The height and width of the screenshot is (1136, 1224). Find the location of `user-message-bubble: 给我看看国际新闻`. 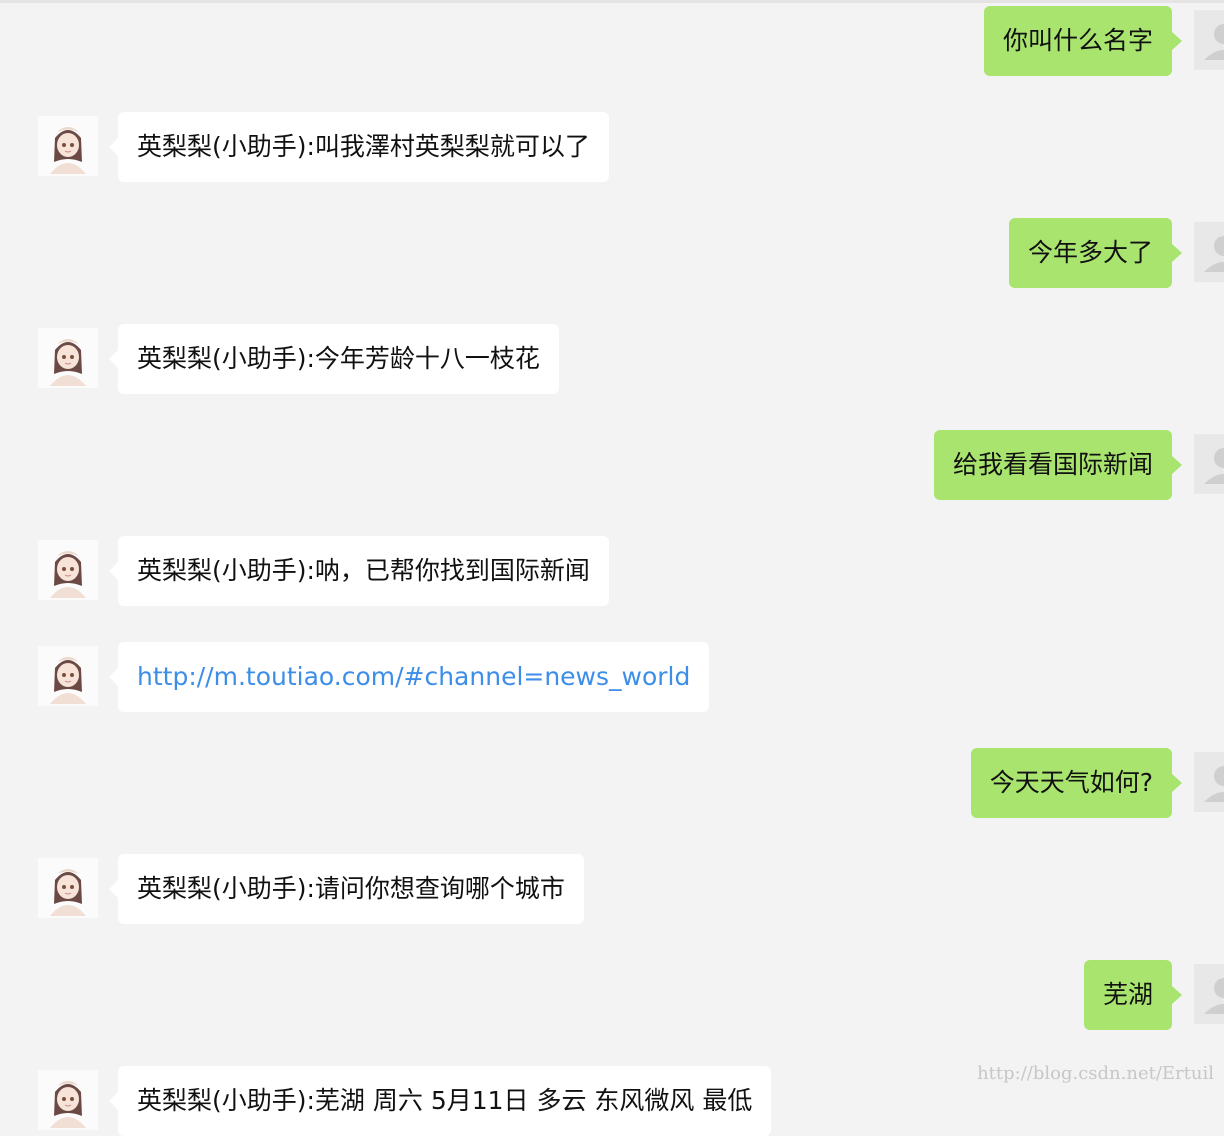

user-message-bubble: 给我看看国际新闻 is located at coordinates (1058, 465).